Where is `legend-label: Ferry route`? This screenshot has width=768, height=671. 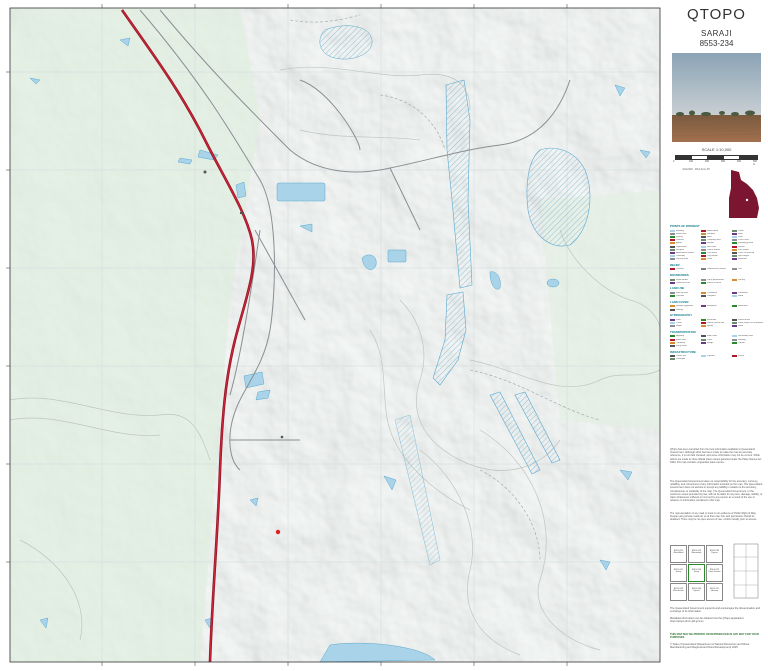
legend-label: Ferry route is located at coordinates (681, 345).